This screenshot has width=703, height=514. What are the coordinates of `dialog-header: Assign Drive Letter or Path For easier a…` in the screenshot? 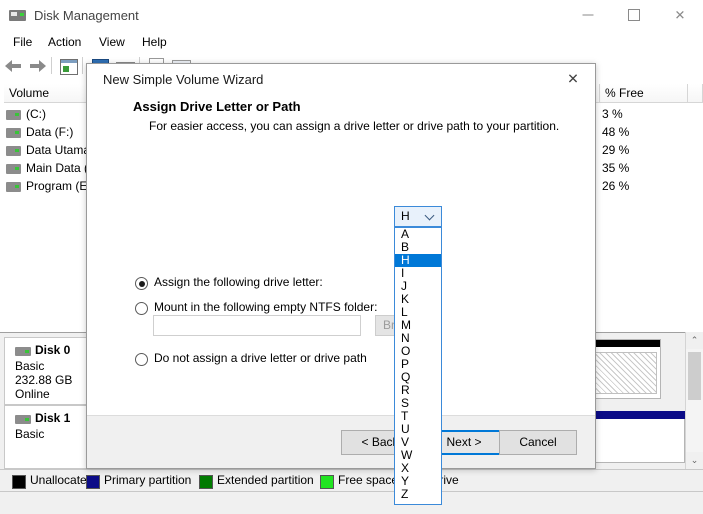 It's located at (341, 122).